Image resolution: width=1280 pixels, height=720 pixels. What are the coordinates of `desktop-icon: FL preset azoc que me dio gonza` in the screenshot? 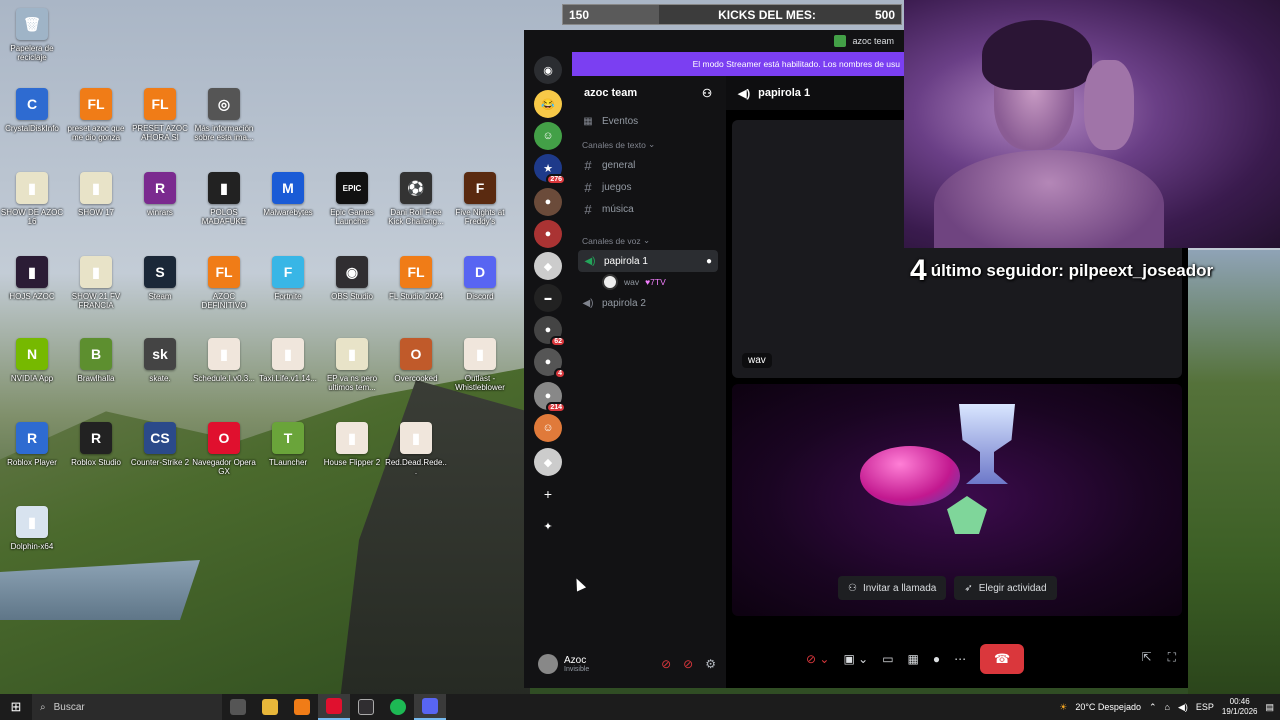 It's located at (96, 115).